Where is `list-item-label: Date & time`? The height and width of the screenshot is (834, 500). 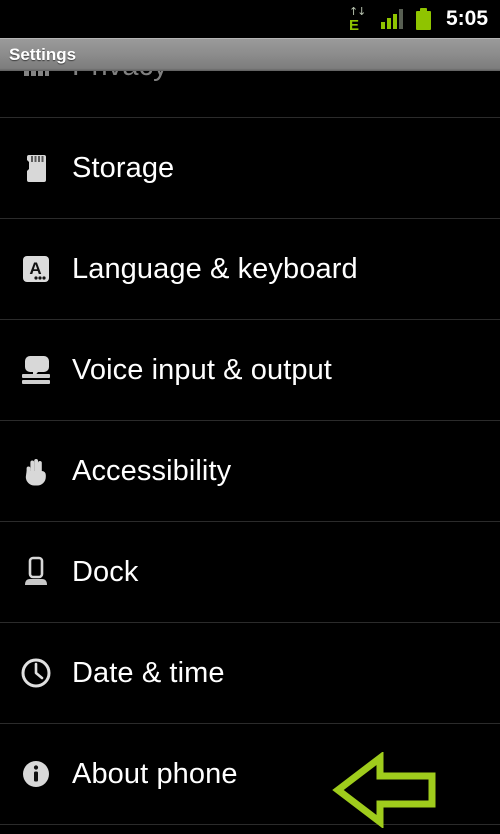 list-item-label: Date & time is located at coordinates (148, 672).